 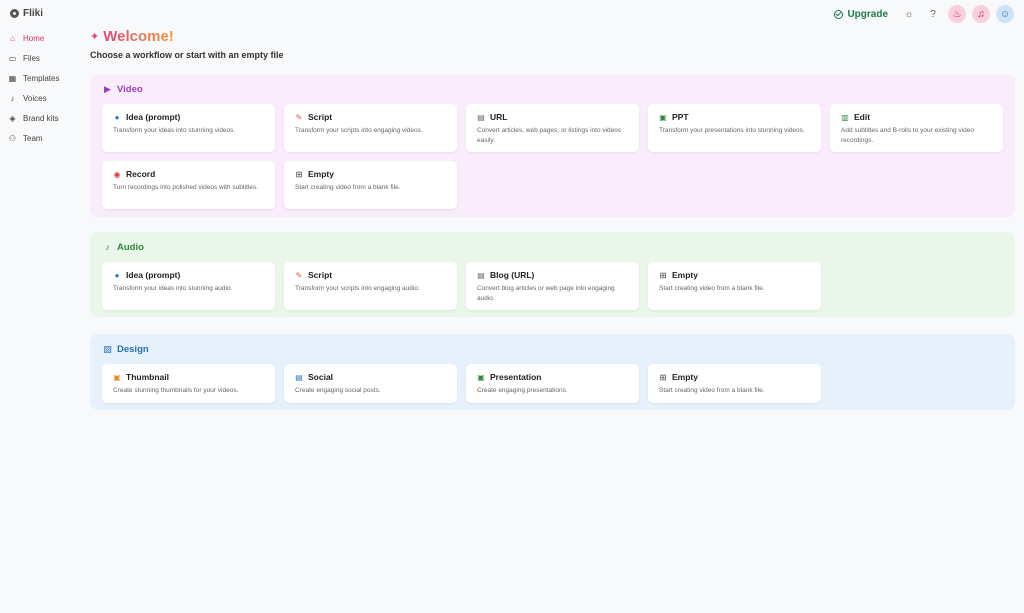 What do you see at coordinates (320, 117) in the screenshot?
I see `card-title: Script` at bounding box center [320, 117].